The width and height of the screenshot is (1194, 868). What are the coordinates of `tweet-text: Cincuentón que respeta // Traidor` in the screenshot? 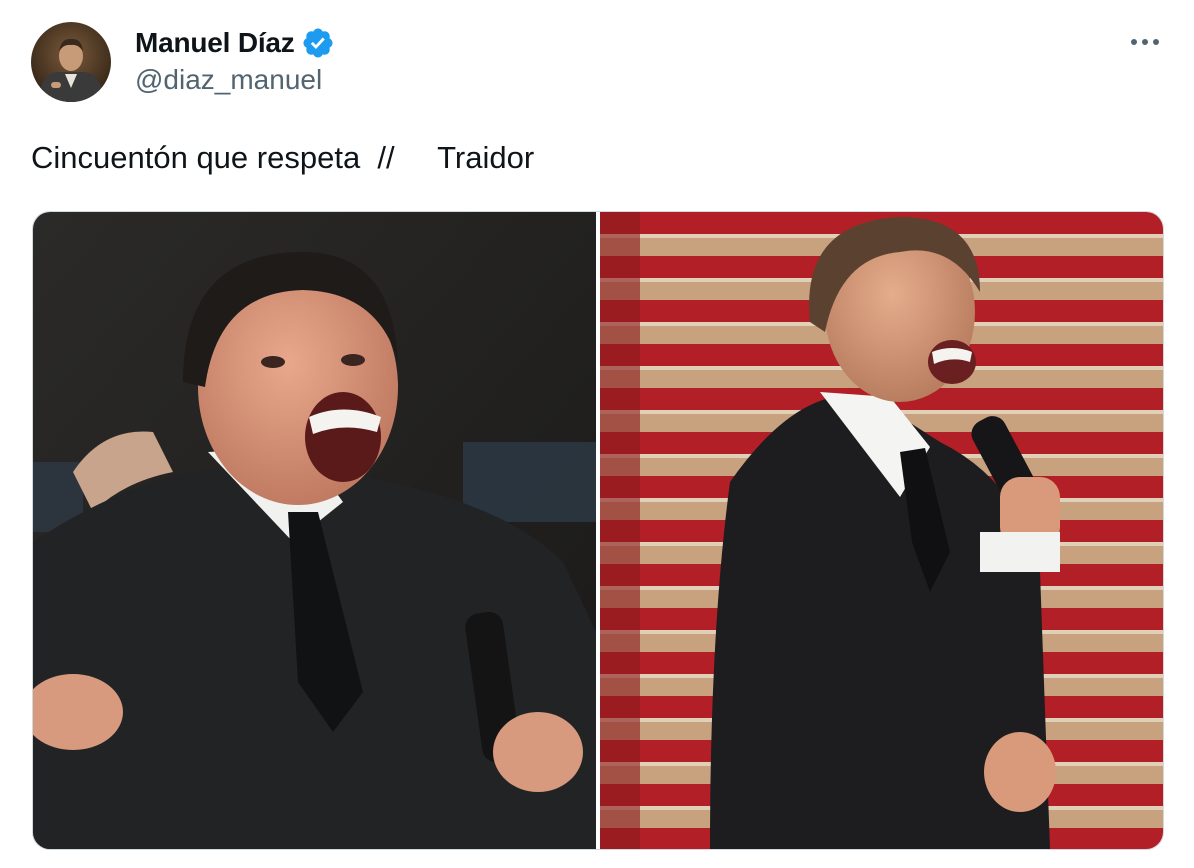 It's located at (283, 157).